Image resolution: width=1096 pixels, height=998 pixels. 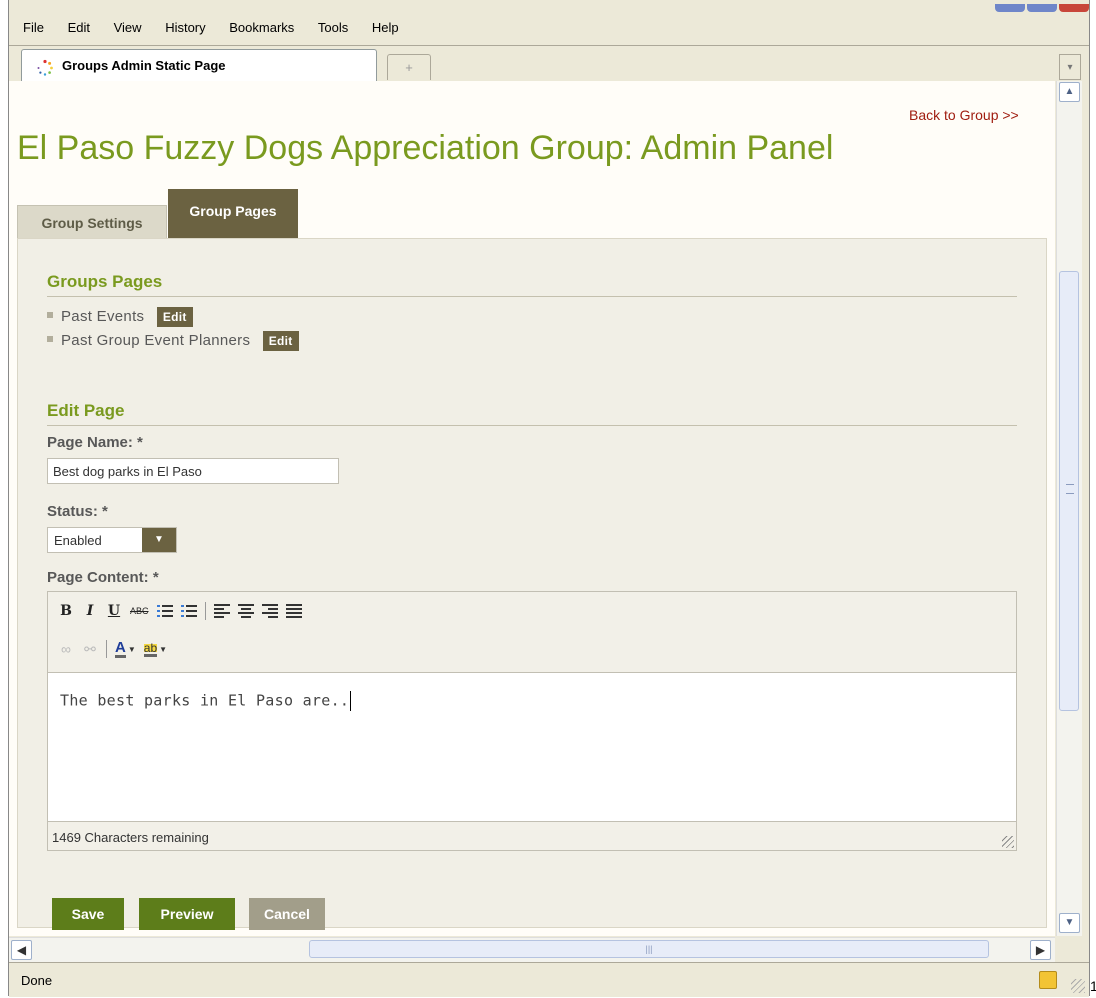 I want to click on lock-icon, so click(x=1048, y=980).